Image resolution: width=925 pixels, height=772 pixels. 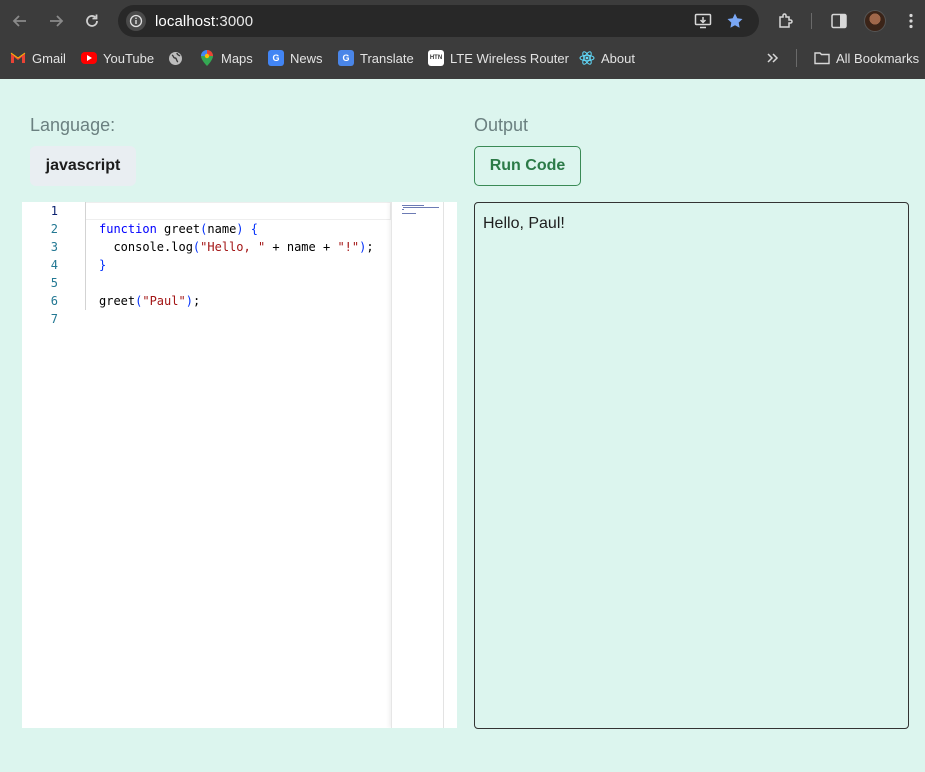 I want to click on bookmark-label: YouTube, so click(x=129, y=58).